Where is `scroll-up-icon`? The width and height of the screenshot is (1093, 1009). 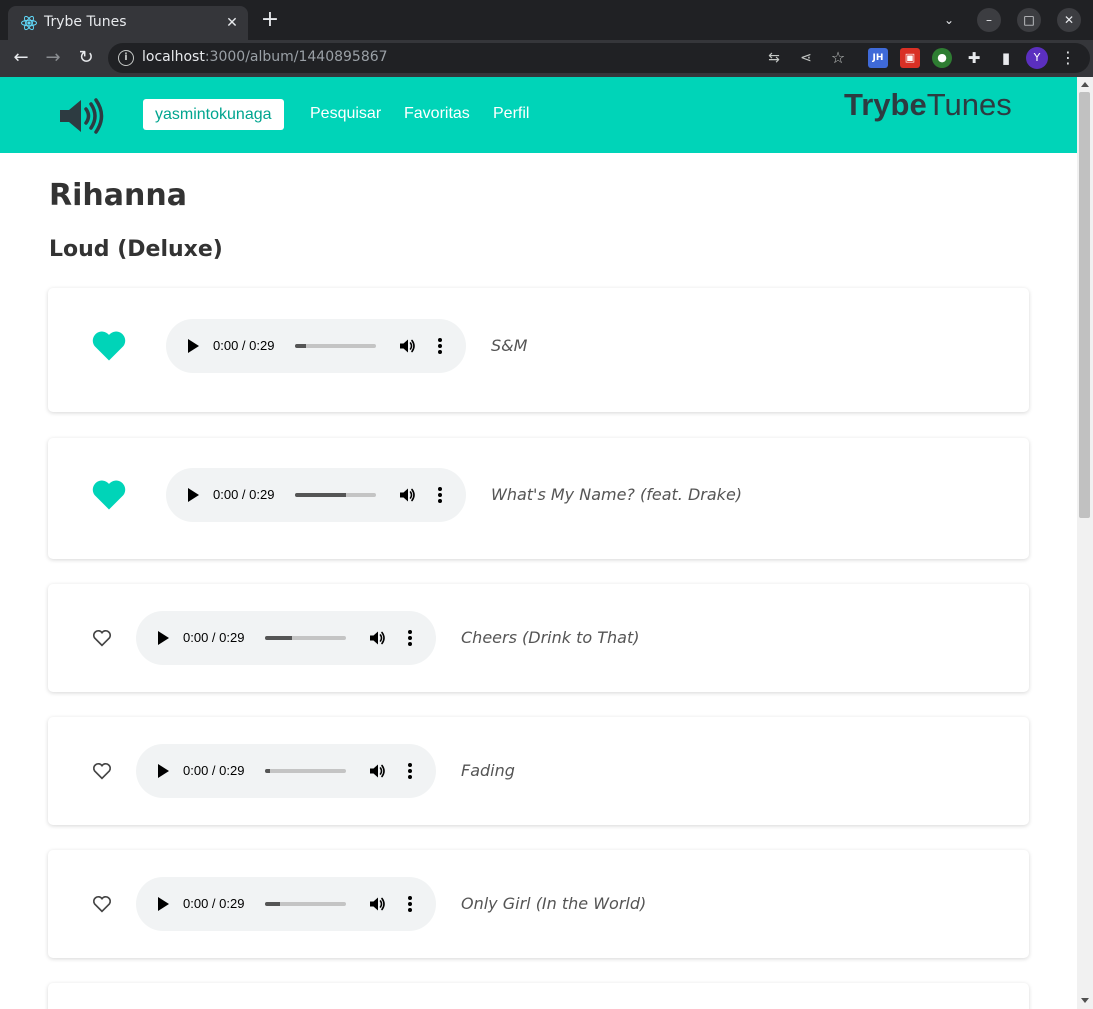
scroll-up-icon is located at coordinates (1085, 84).